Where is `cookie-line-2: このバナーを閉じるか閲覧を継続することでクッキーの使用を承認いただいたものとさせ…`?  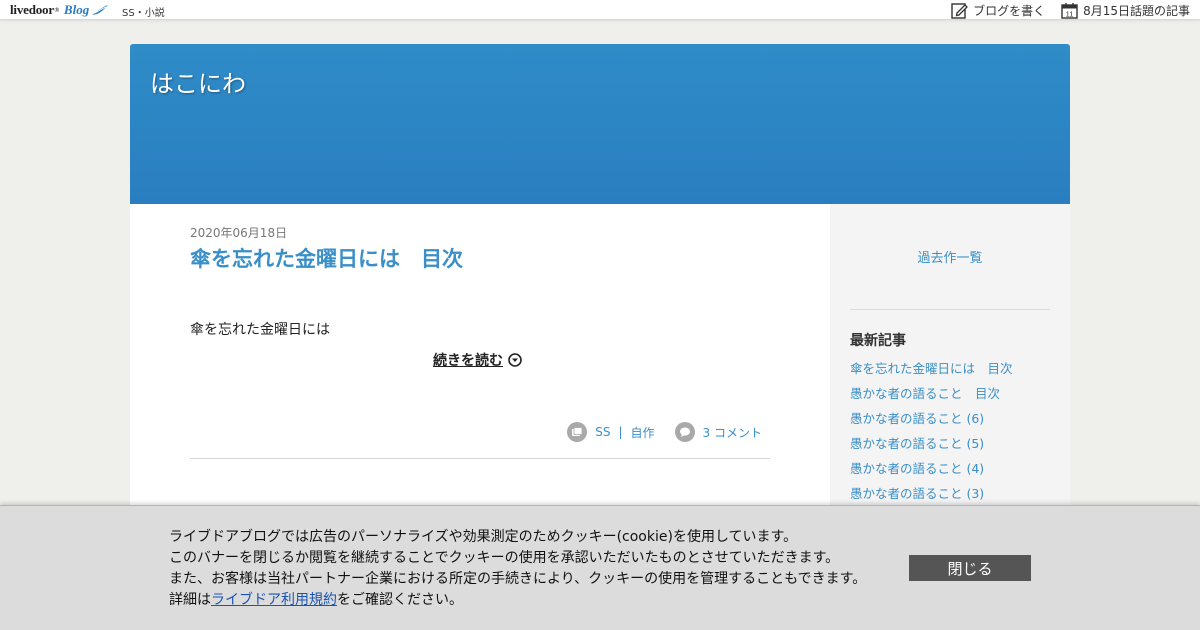 cookie-line-2: このバナーを閉じるか閲覧を継続することでクッキーの使用を承認いただいたものとさせ… is located at coordinates (504, 558).